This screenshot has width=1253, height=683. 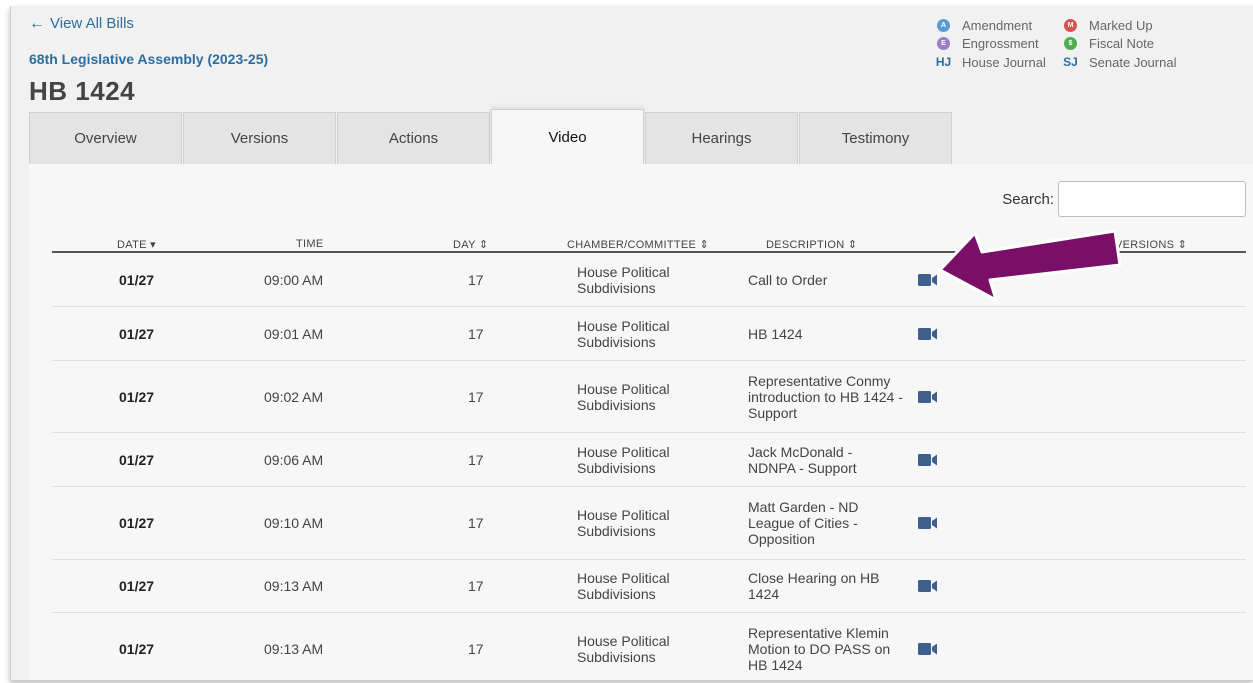 What do you see at coordinates (567, 136) in the screenshot?
I see `tab-video: Video` at bounding box center [567, 136].